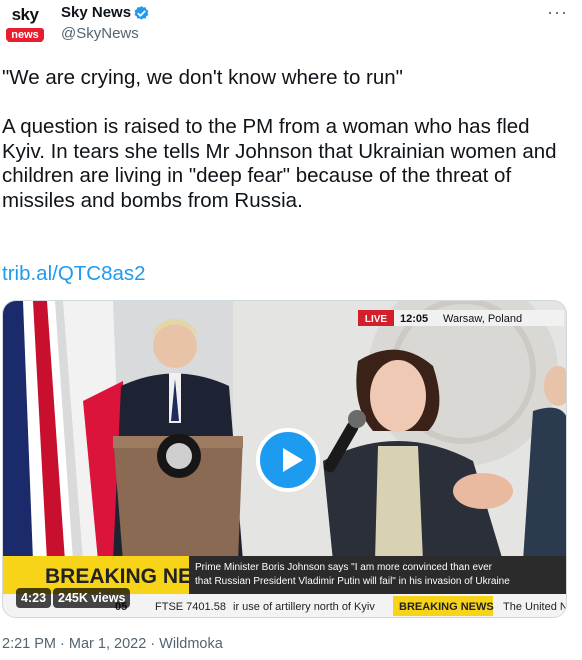 The image size is (582, 660). I want to click on avatar-logo-top: sky, so click(25, 14).